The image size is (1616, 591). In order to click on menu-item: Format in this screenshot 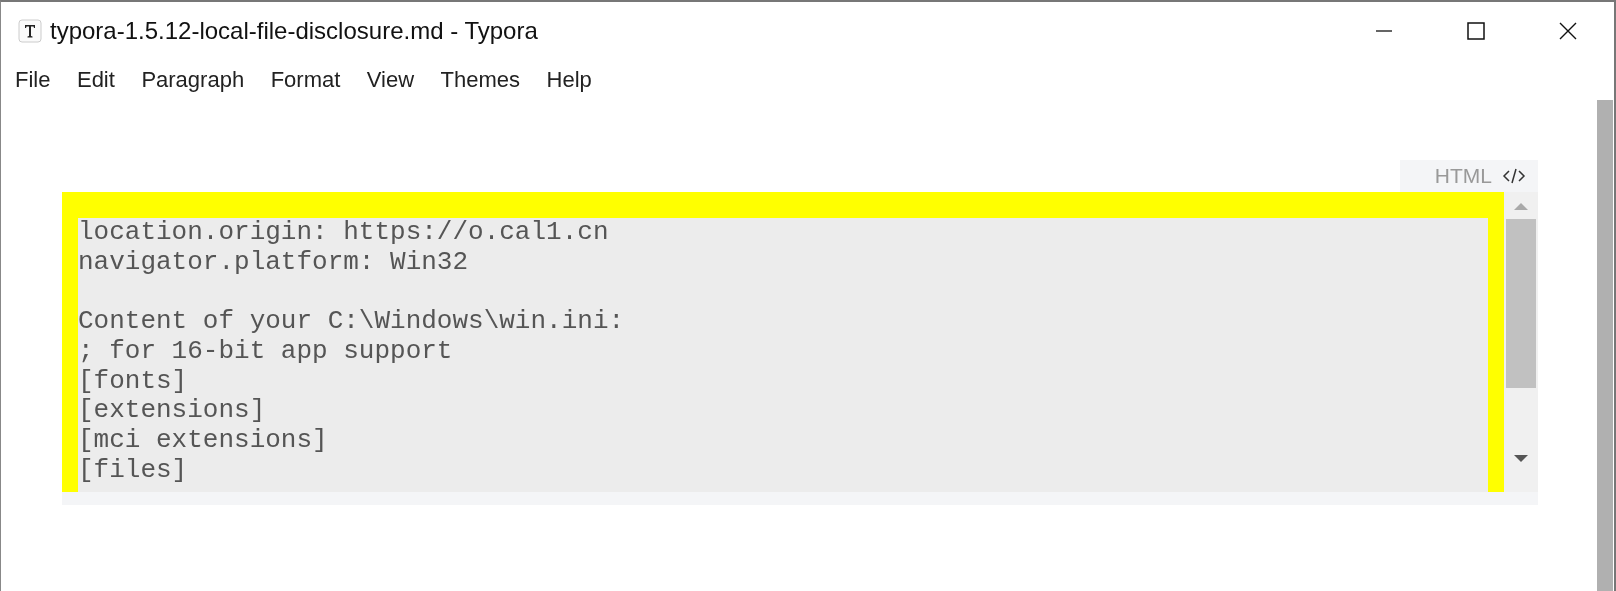, I will do `click(305, 80)`.